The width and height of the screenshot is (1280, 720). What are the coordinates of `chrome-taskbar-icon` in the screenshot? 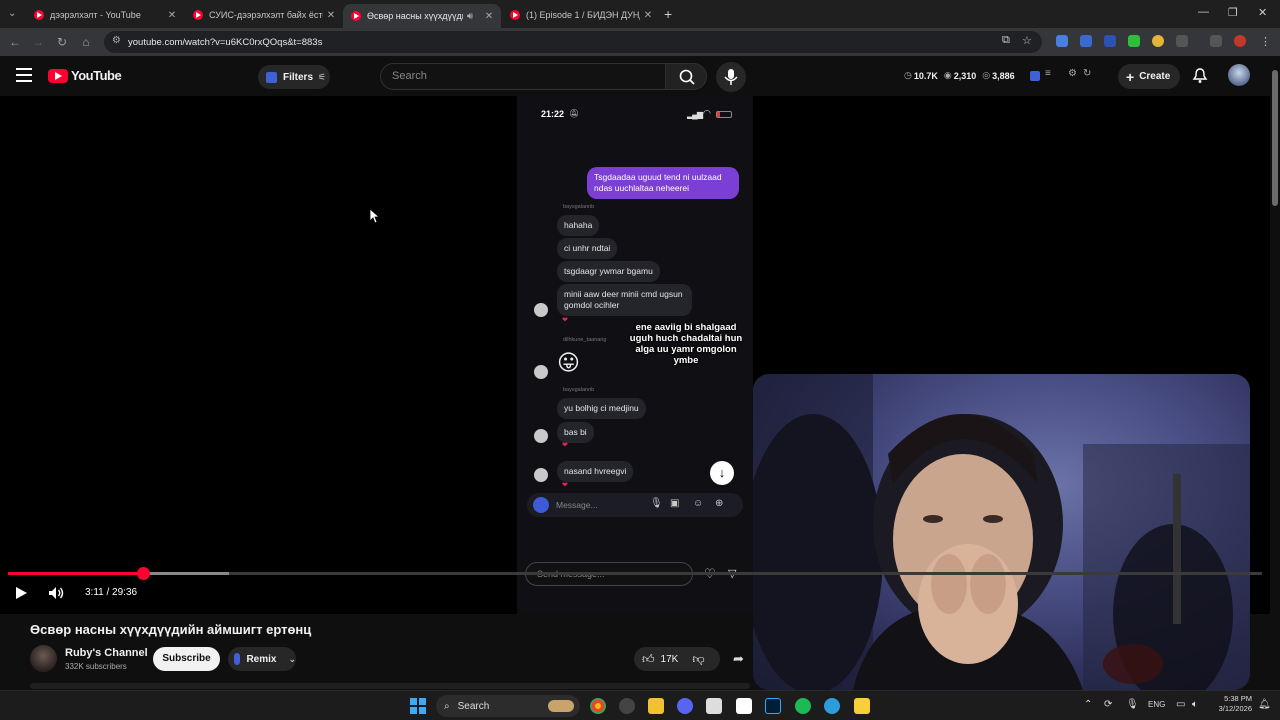 It's located at (598, 706).